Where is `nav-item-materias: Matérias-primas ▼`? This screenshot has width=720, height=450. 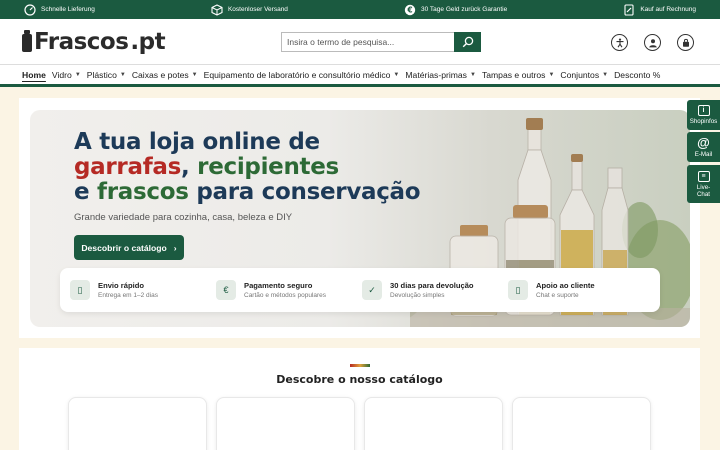
nav-item-materias: Matérias-primas ▼ is located at coordinates (440, 75).